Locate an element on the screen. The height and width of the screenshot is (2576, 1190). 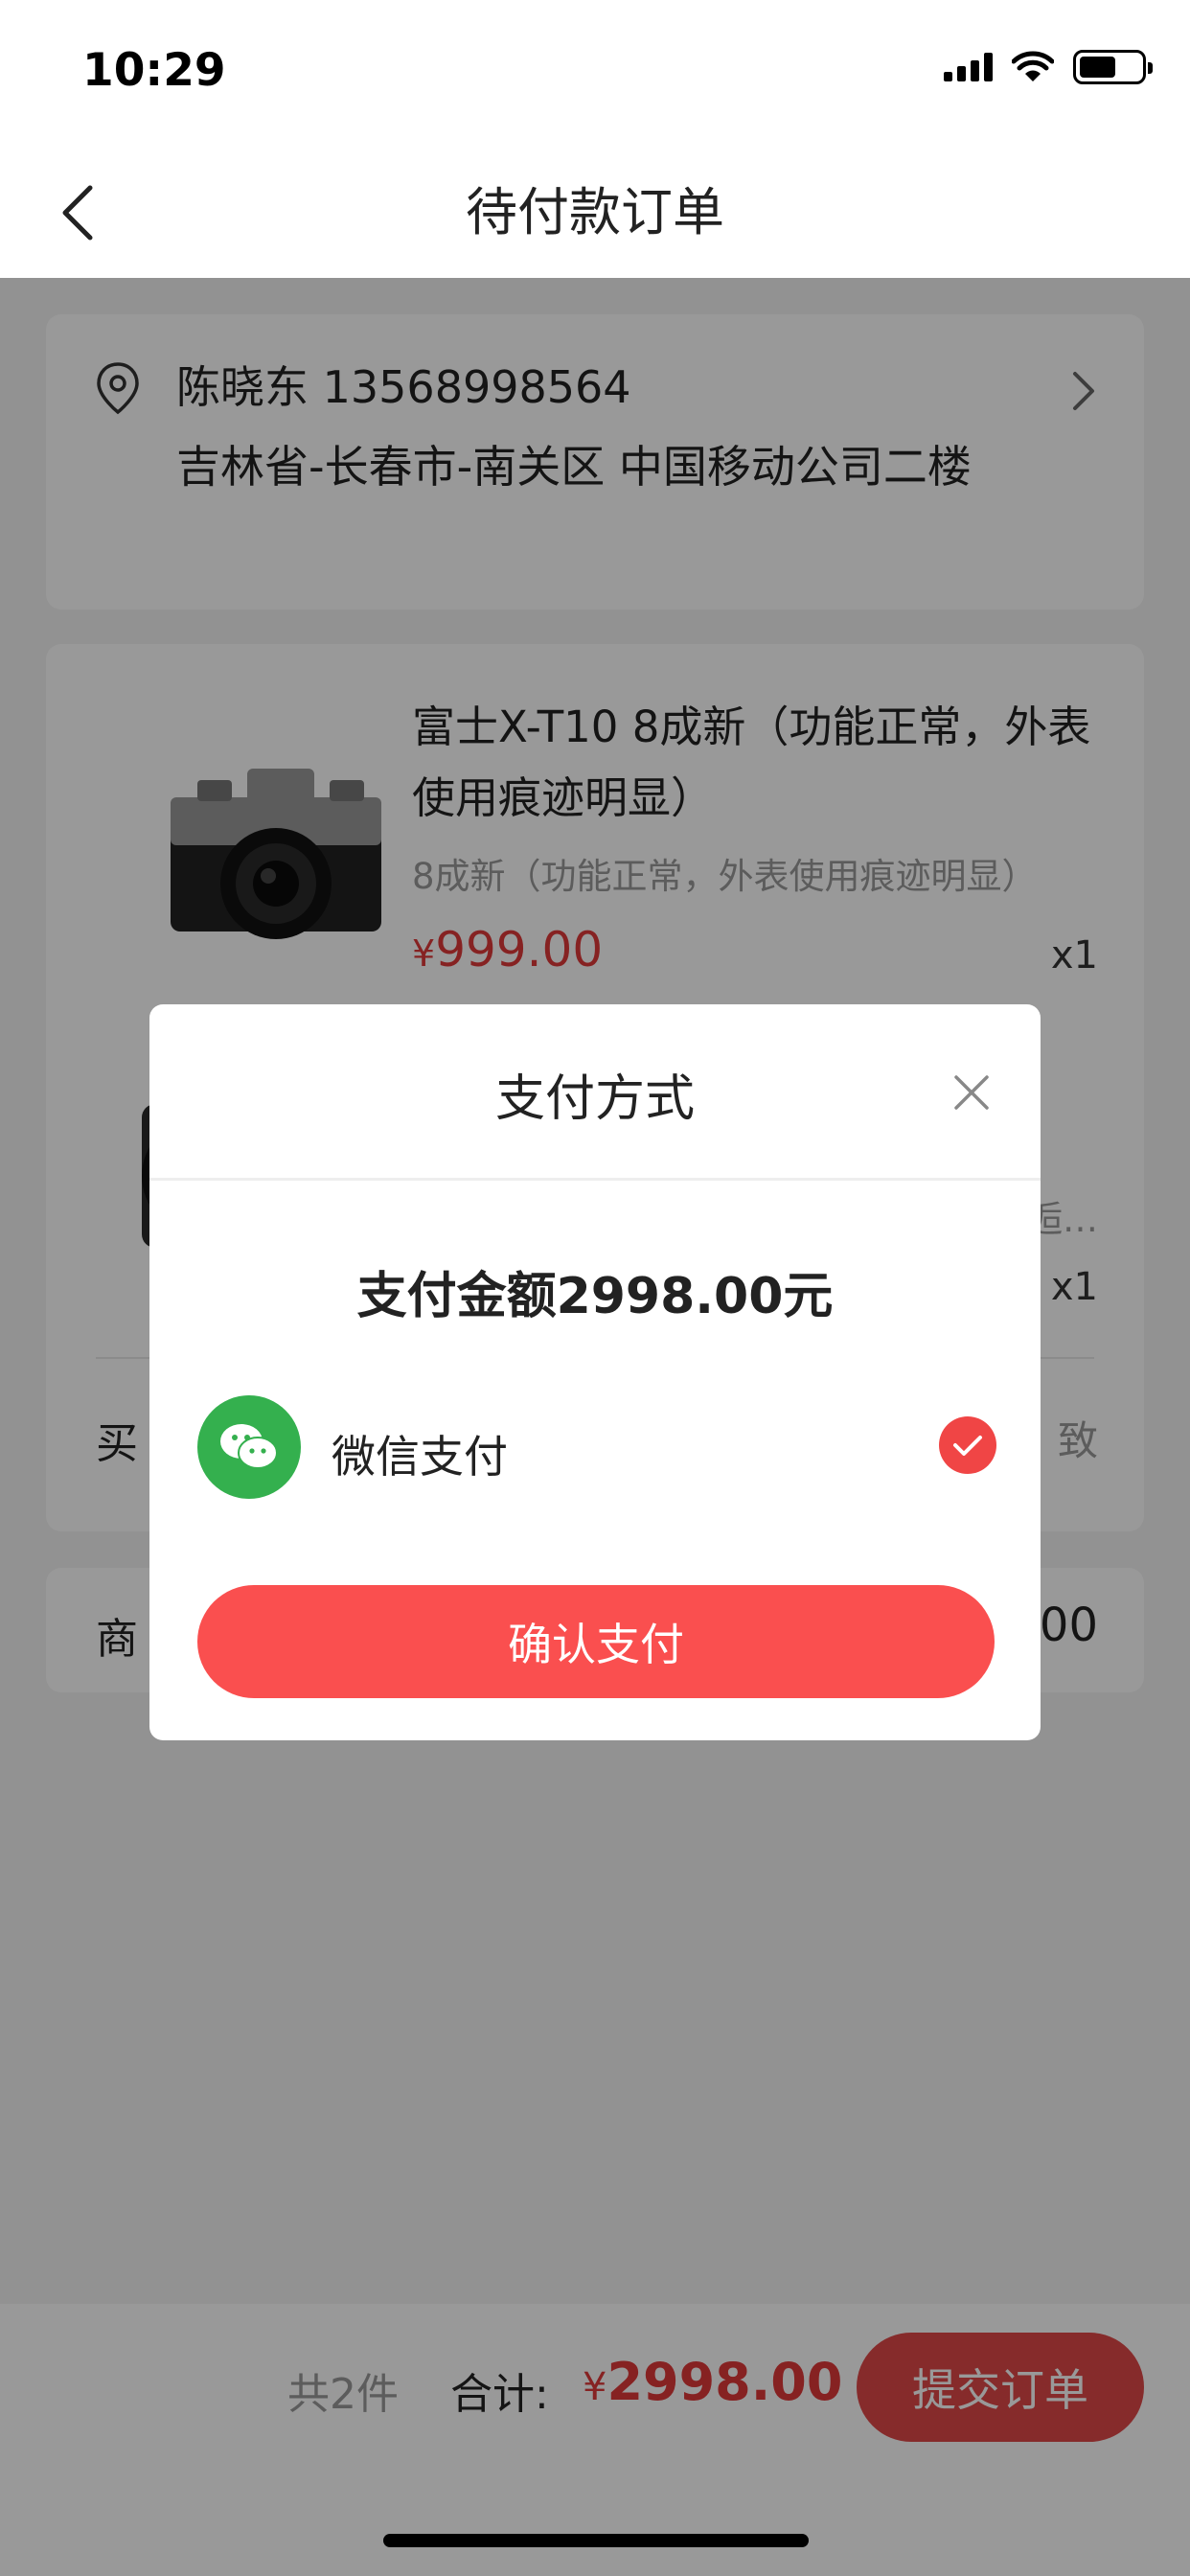
selected-check-icon is located at coordinates (968, 1445).